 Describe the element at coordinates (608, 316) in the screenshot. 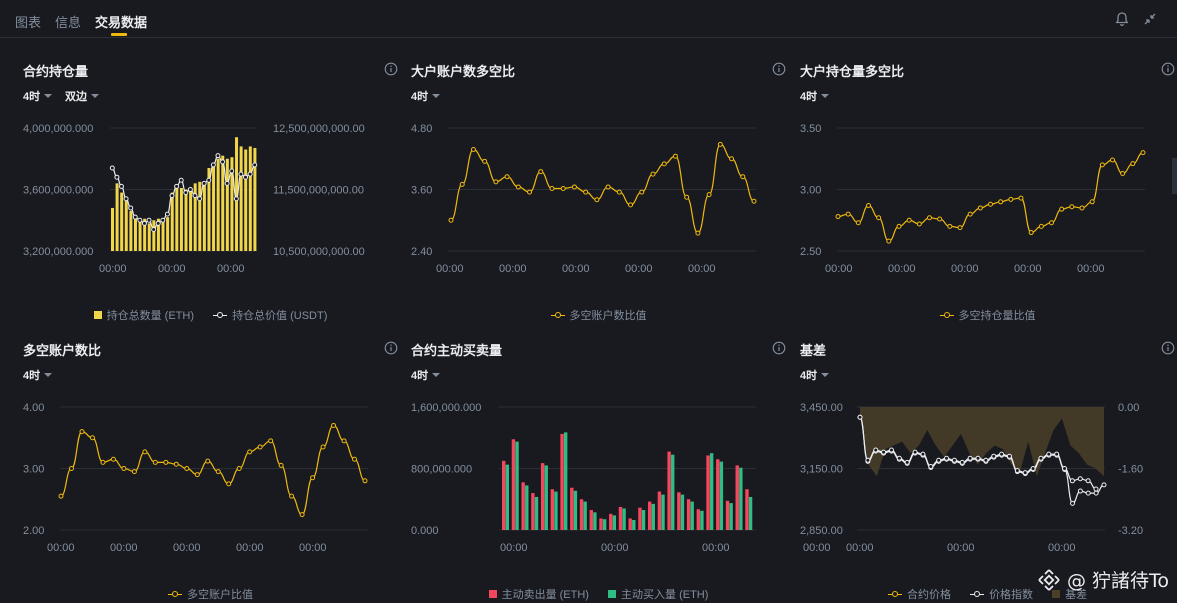

I see `legend-label: 多空账户数比值` at that location.